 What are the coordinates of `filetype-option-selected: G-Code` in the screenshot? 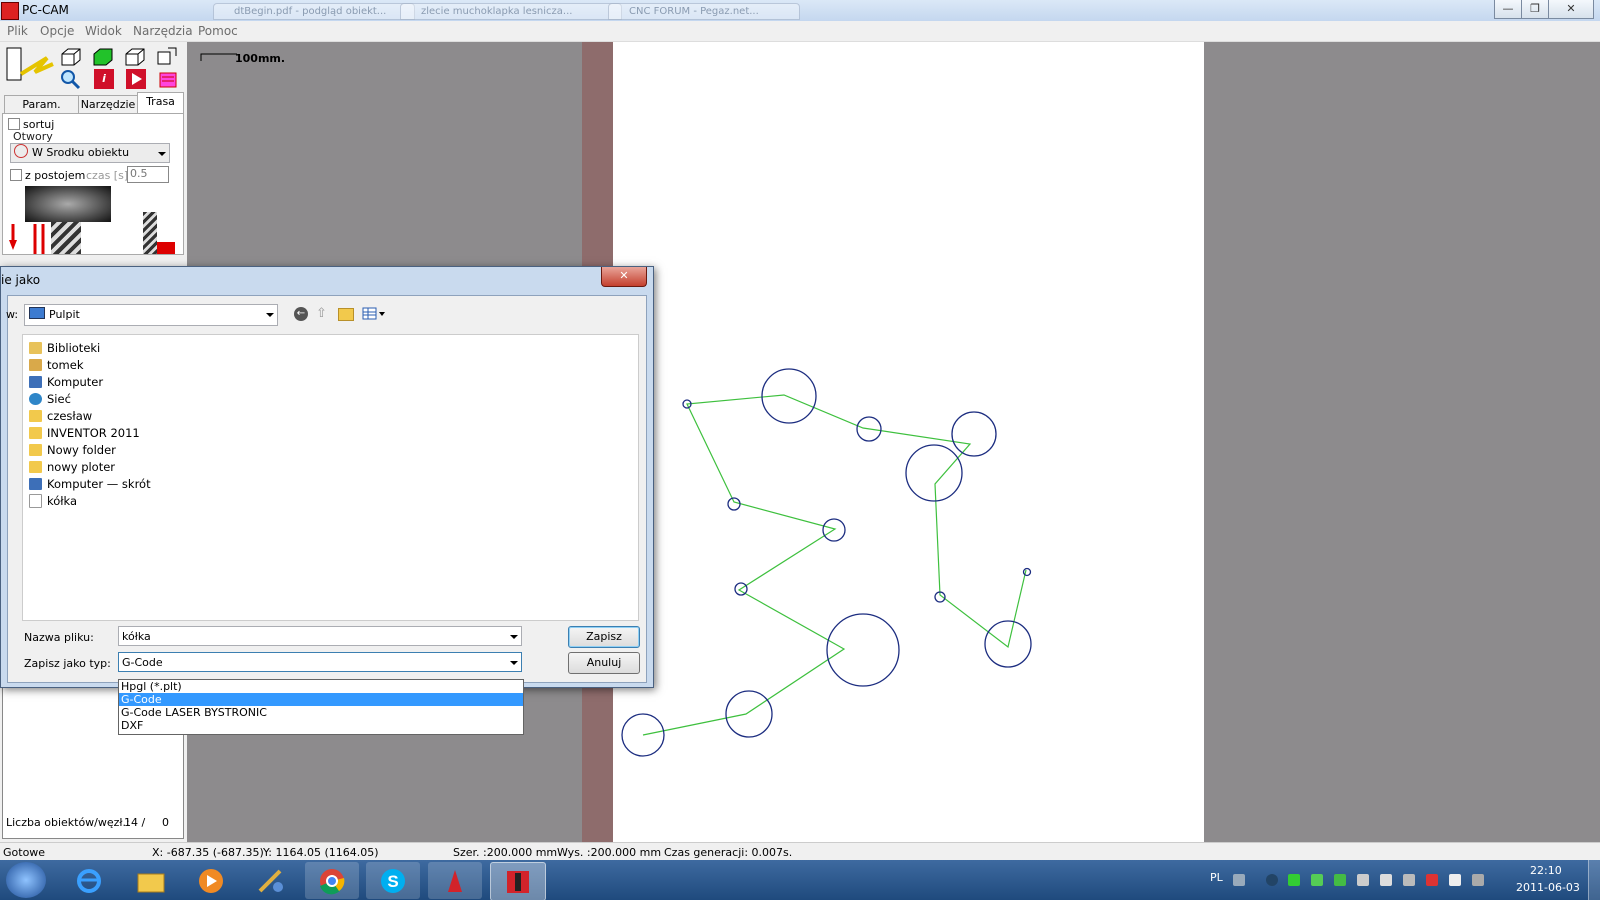 It's located at (321, 699).